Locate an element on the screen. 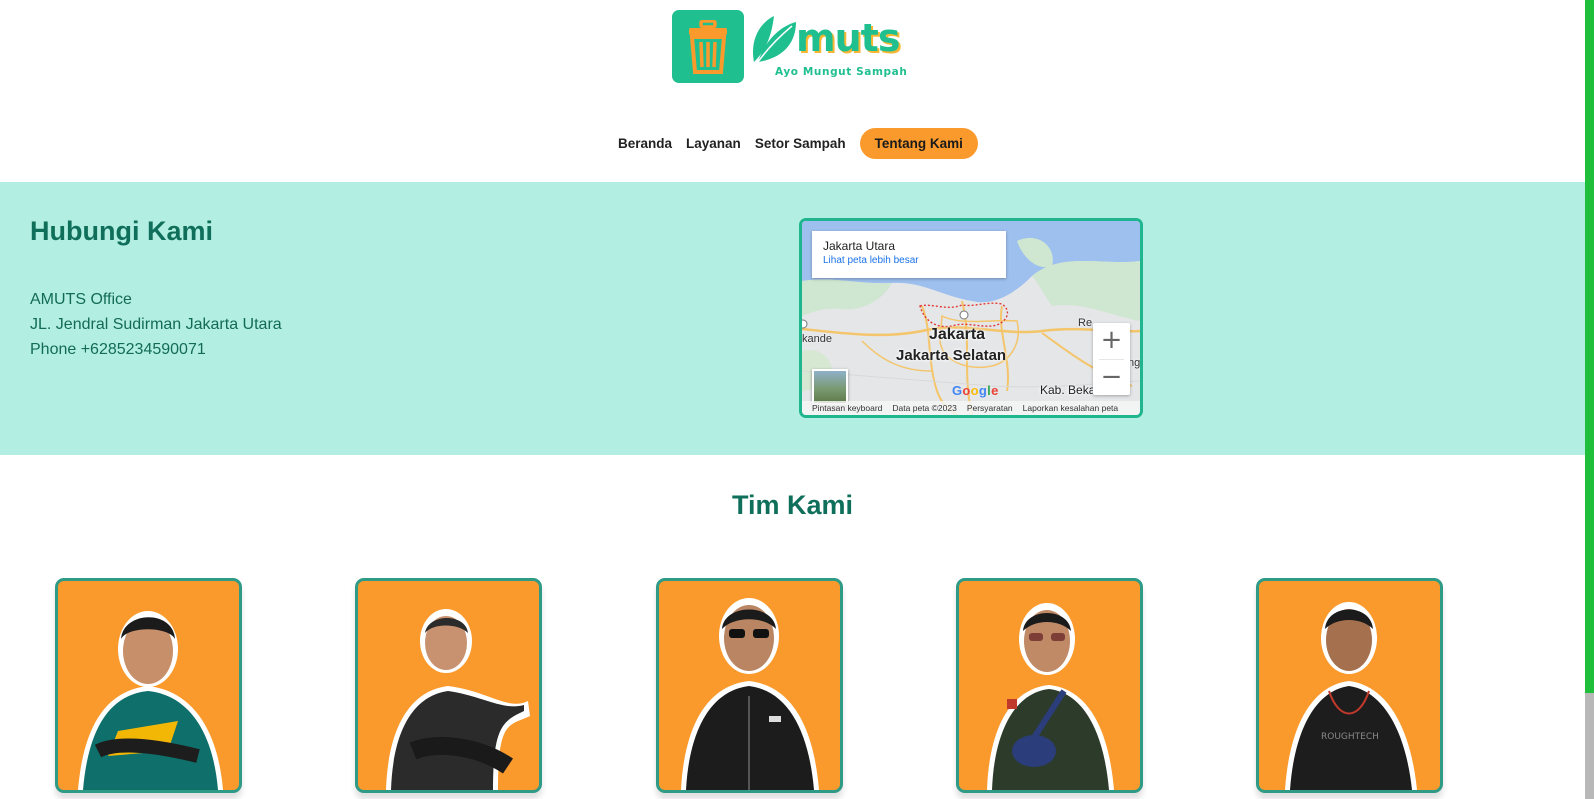  map-footer-keyboard: Pintasan keyboard is located at coordinates (847, 408).